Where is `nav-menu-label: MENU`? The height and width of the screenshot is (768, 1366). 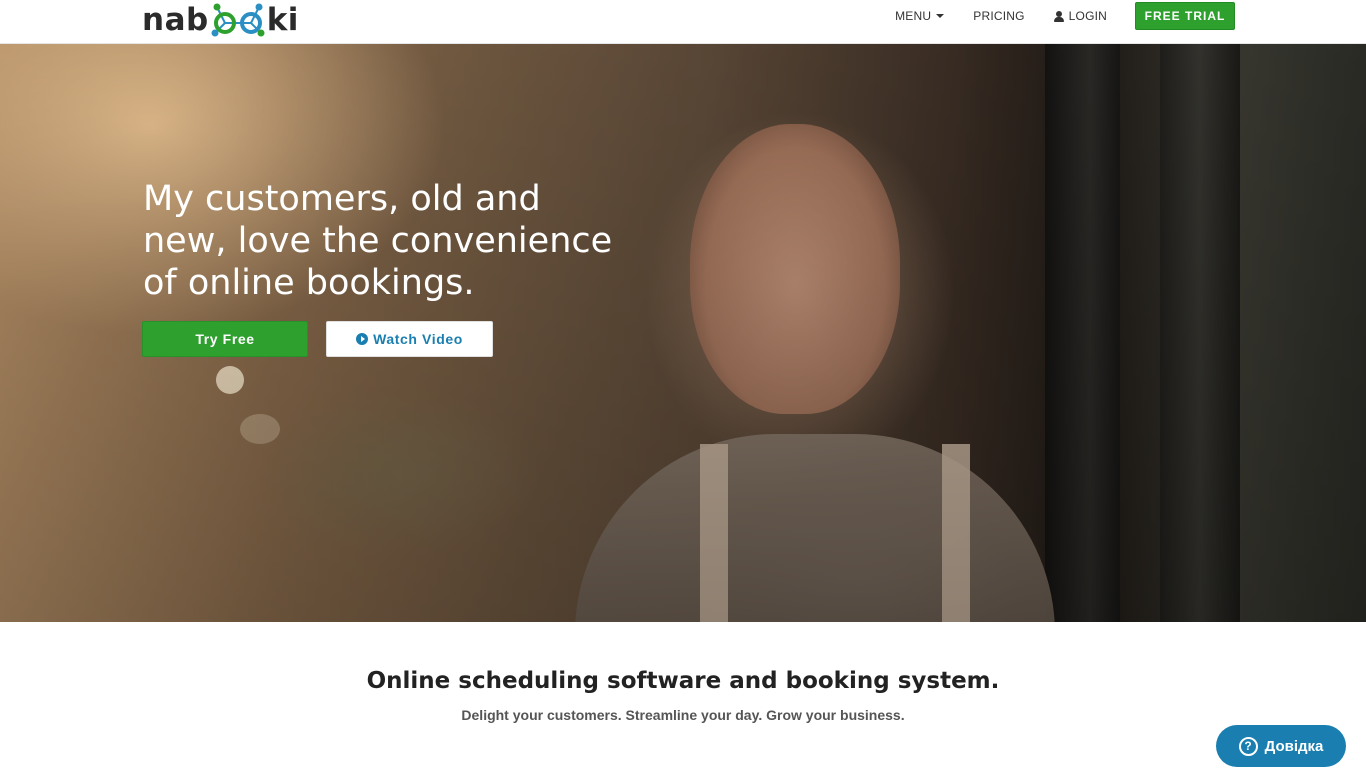
nav-menu-label: MENU is located at coordinates (913, 16).